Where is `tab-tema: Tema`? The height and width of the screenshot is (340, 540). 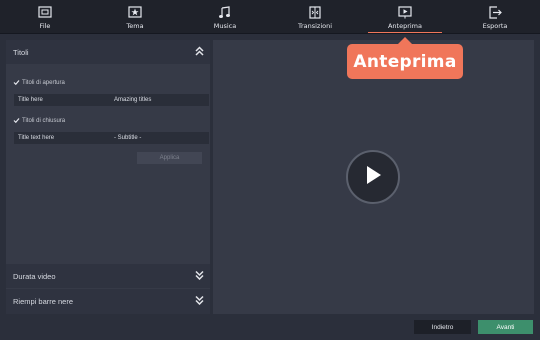 tab-tema: Tema is located at coordinates (135, 17).